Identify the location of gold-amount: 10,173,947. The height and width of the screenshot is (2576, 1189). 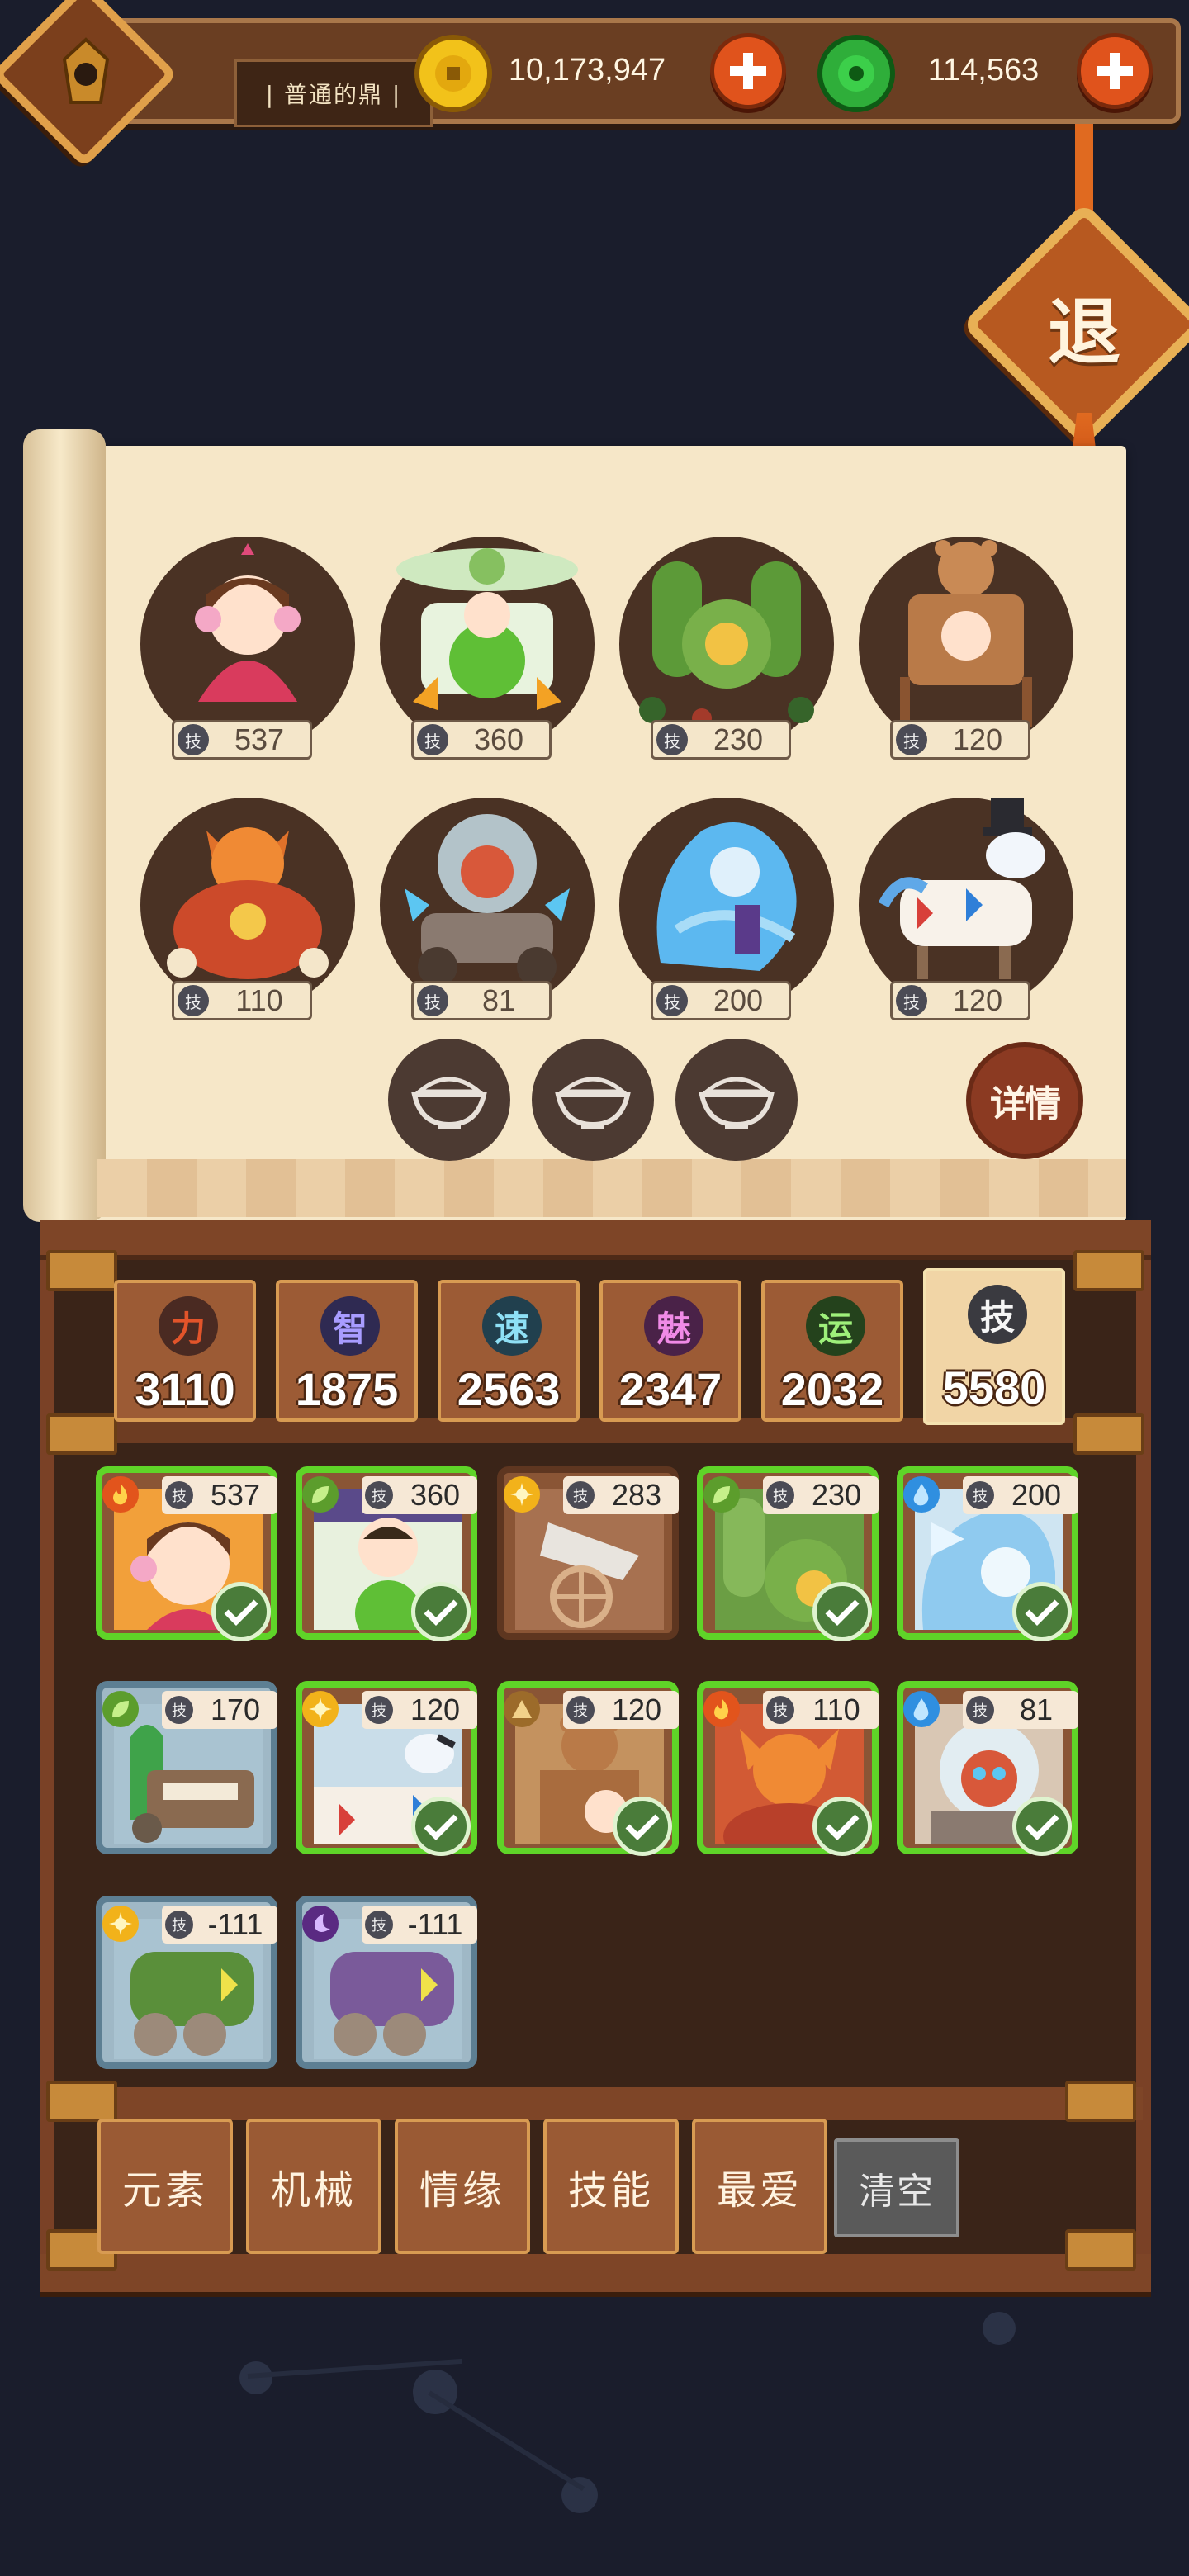
(587, 70).